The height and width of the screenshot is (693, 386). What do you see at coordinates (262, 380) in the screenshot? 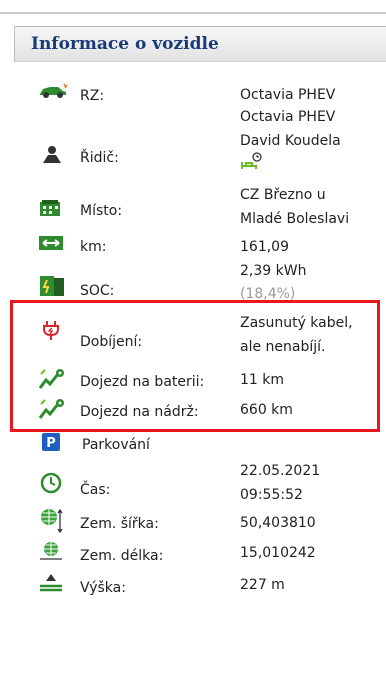
I see `dojezd-baterie-value: 11 km` at bounding box center [262, 380].